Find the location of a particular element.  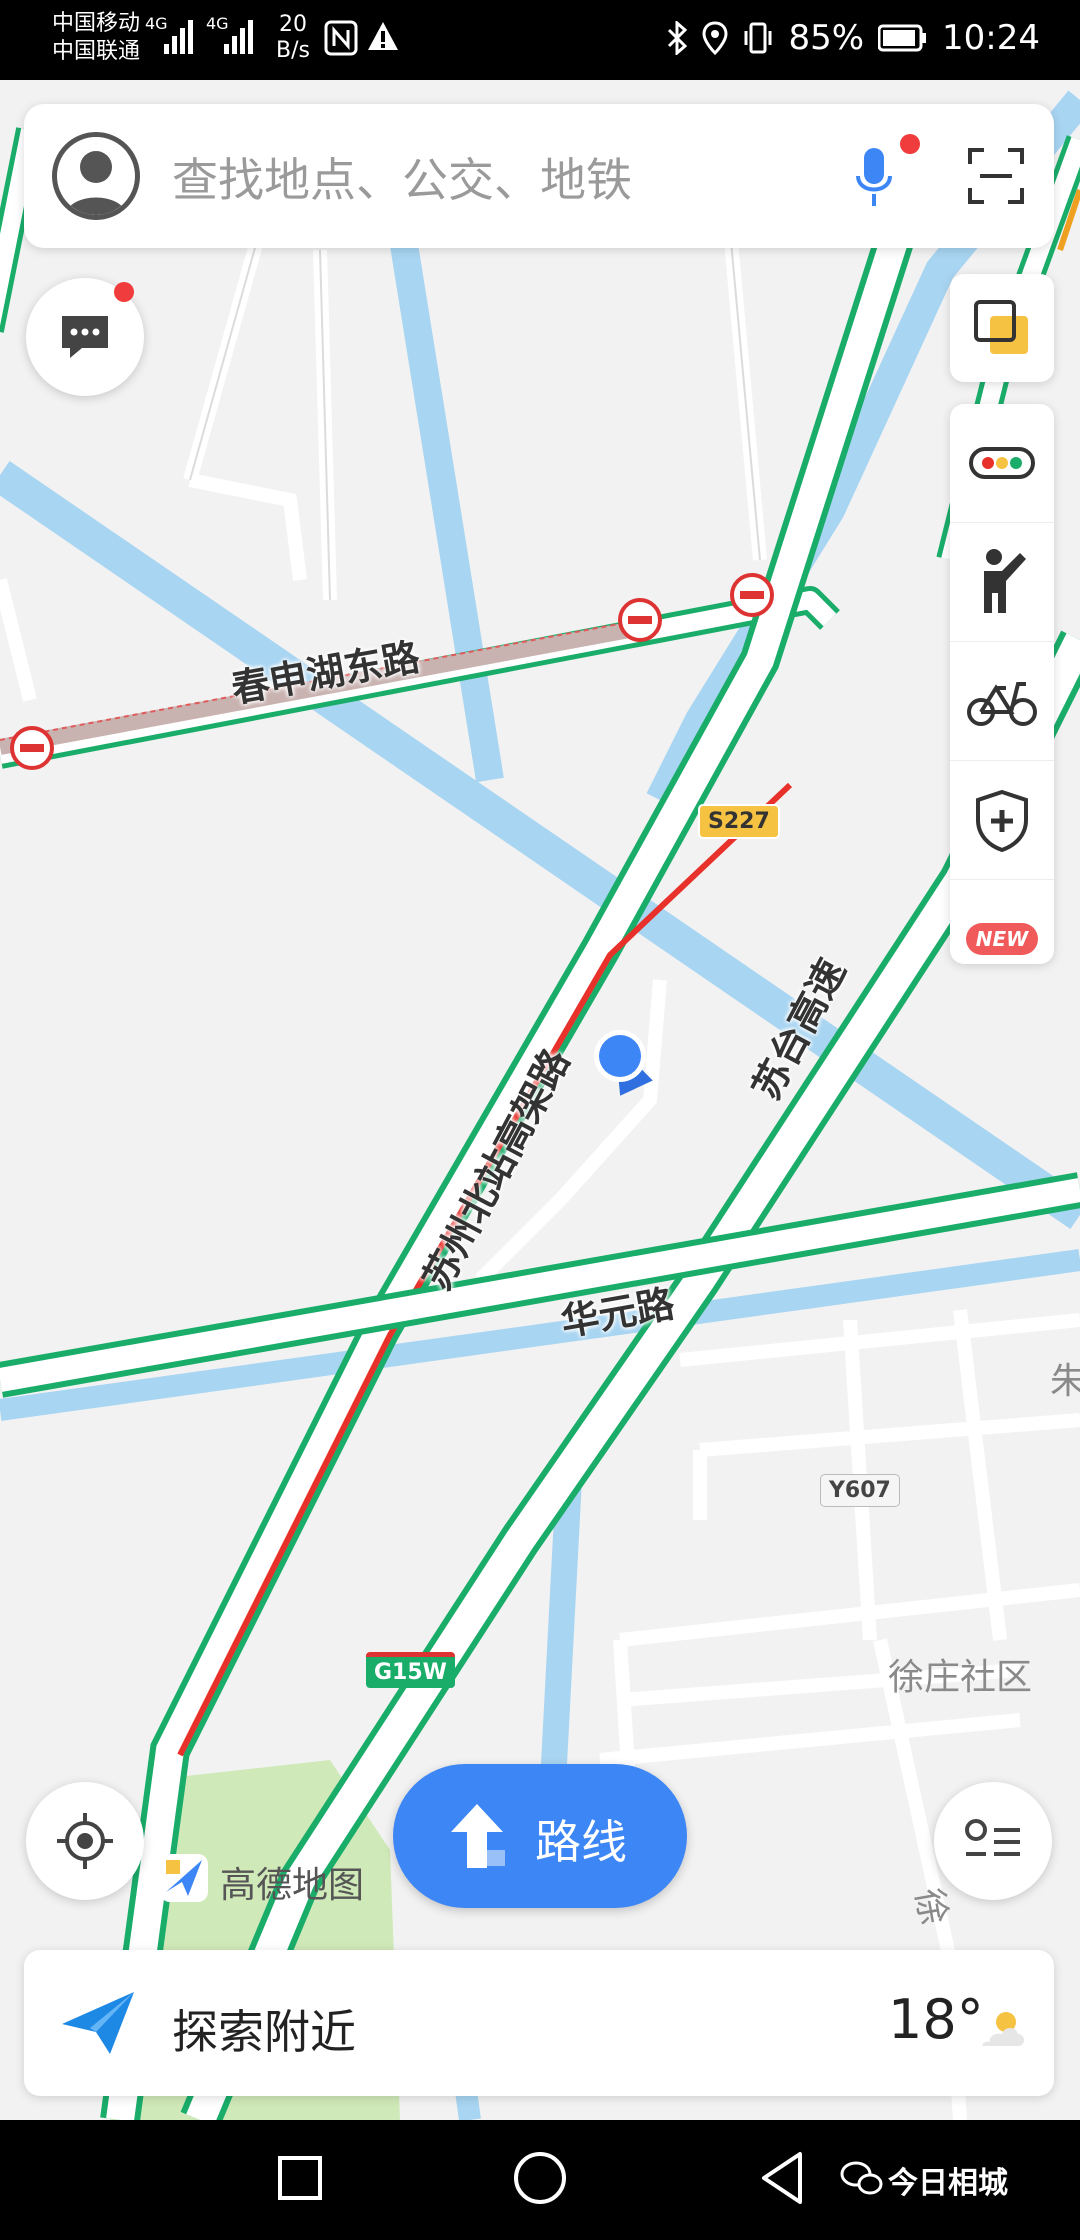

layers-button is located at coordinates (1002, 328).